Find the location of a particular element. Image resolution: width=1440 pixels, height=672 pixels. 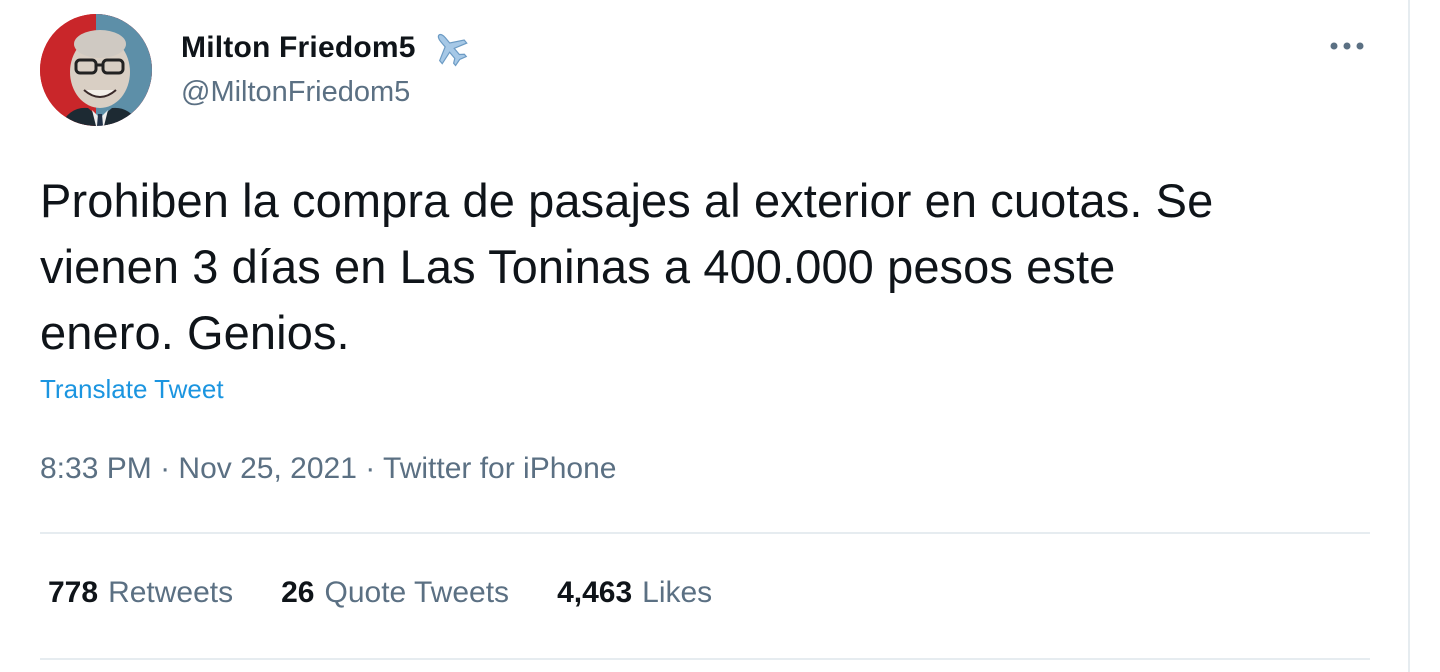

author-handle: @MiltonFriedom5 is located at coordinates (295, 92).